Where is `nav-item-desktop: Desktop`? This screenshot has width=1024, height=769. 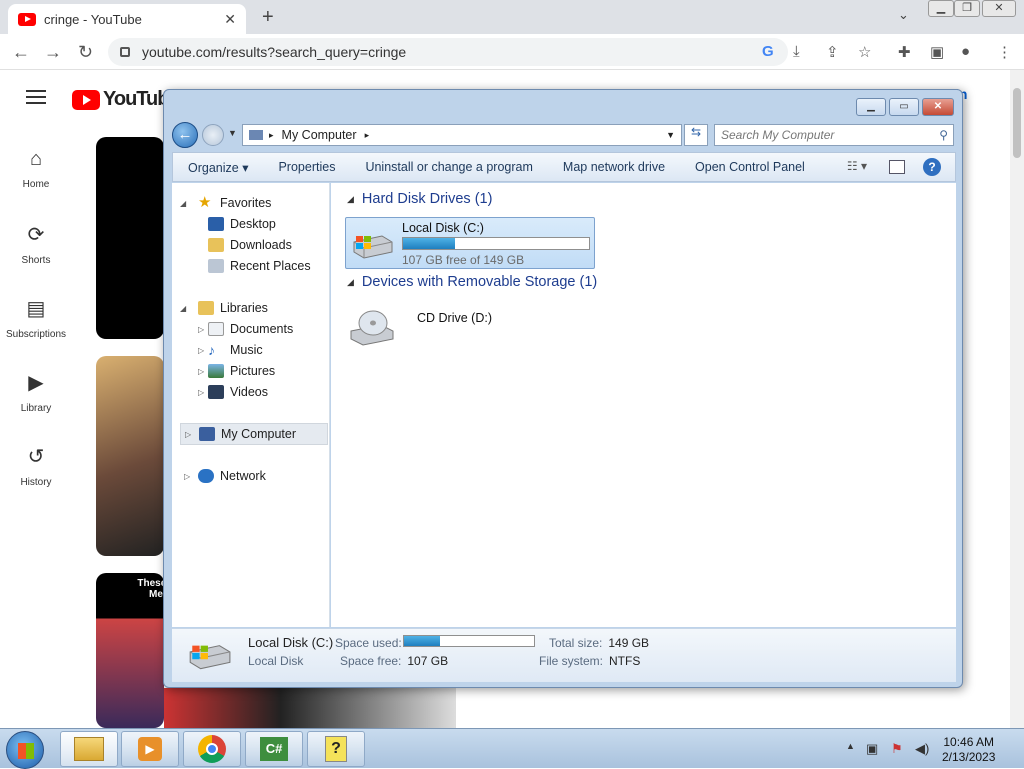 nav-item-desktop: Desktop is located at coordinates (242, 224).